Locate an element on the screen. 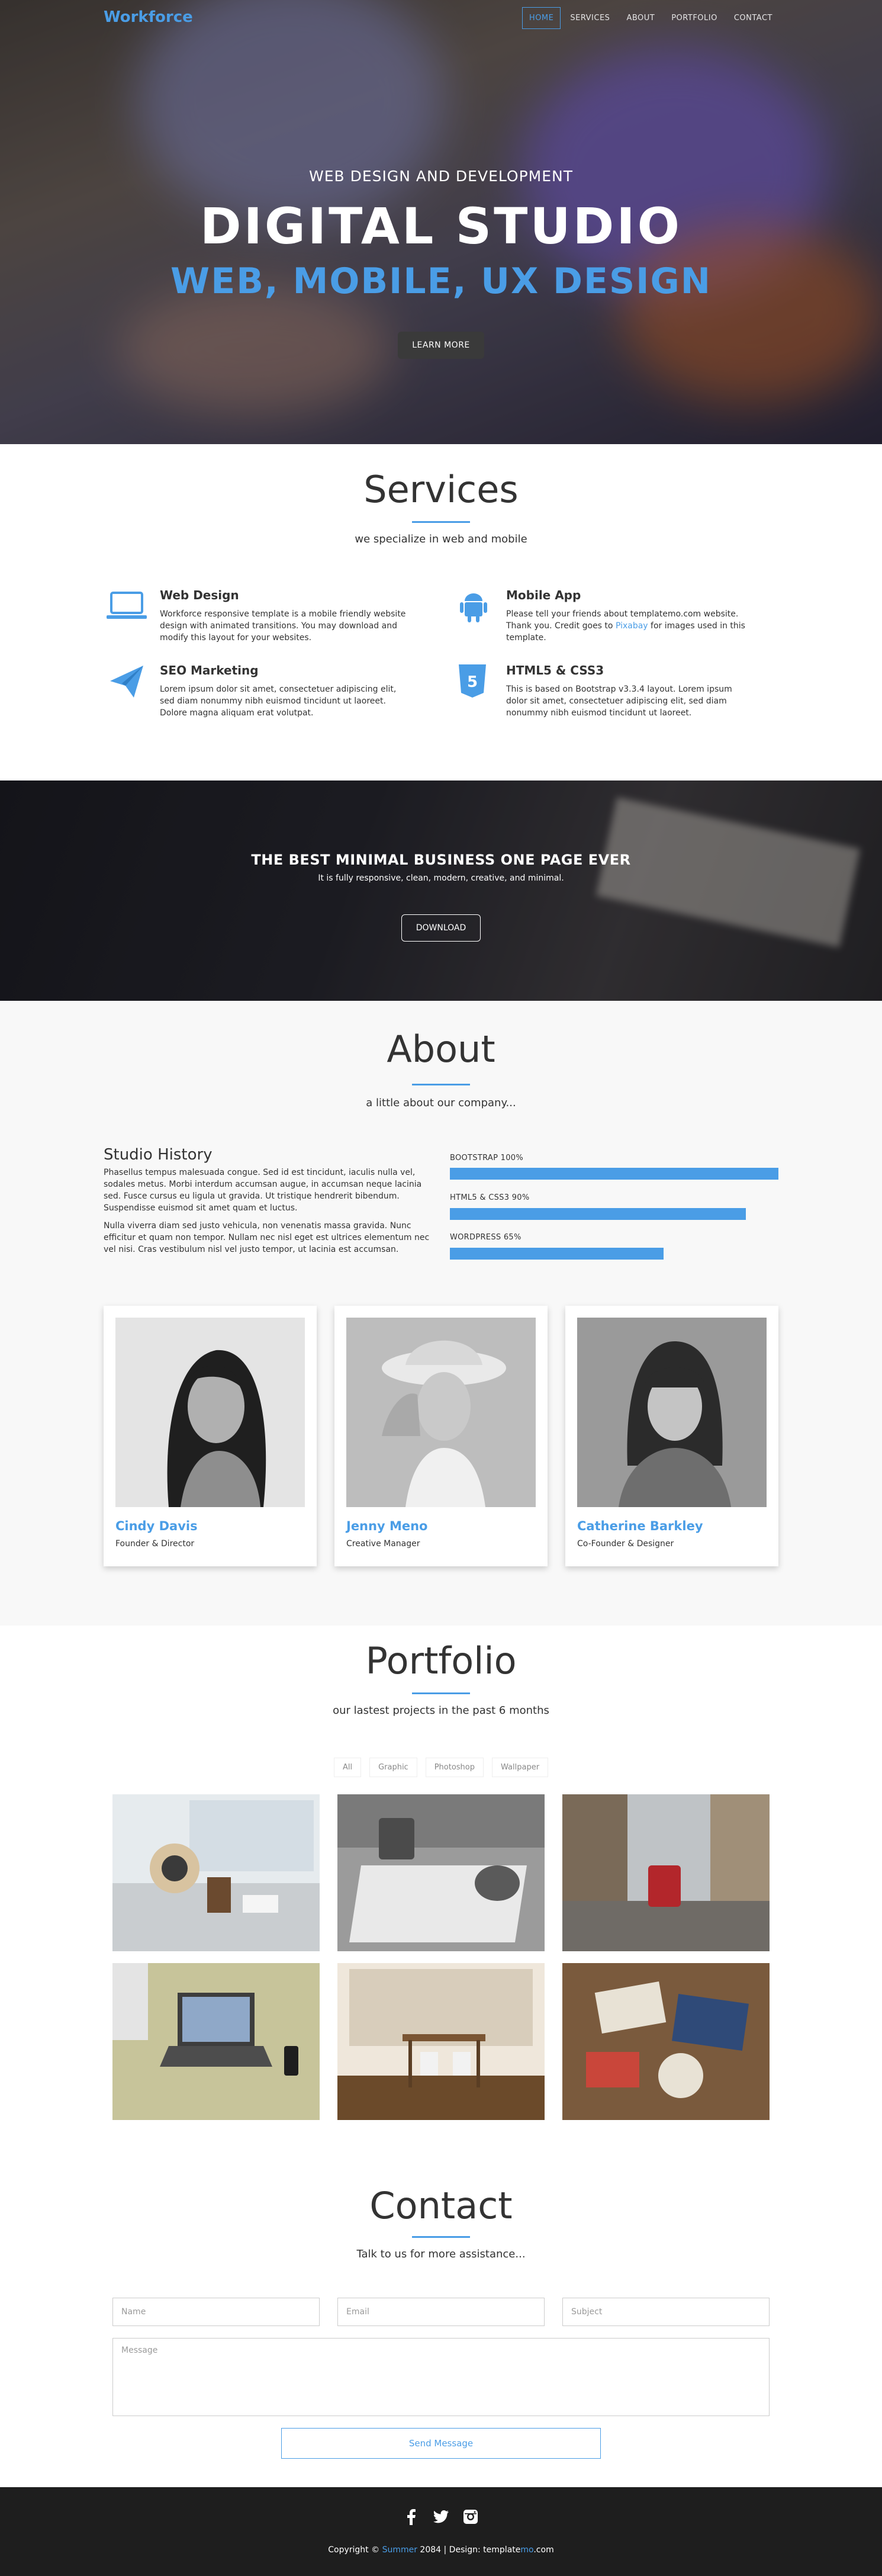  filter-photoshop: Photoshop is located at coordinates (455, 1767).